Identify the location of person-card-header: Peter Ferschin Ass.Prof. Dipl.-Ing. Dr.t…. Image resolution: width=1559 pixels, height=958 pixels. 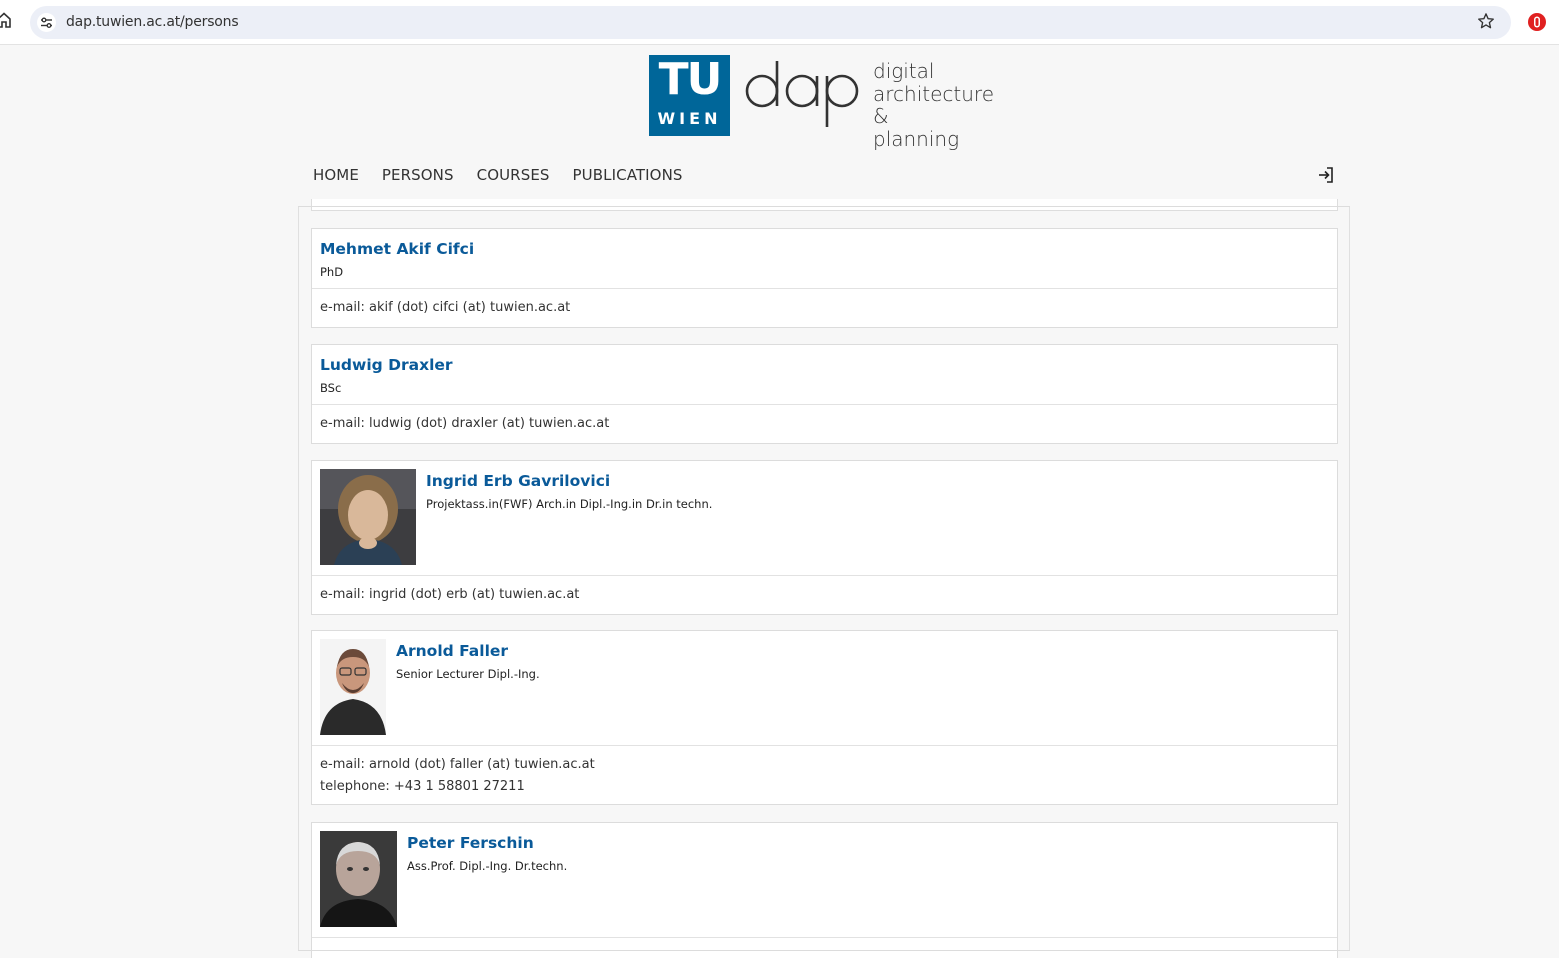
(824, 880).